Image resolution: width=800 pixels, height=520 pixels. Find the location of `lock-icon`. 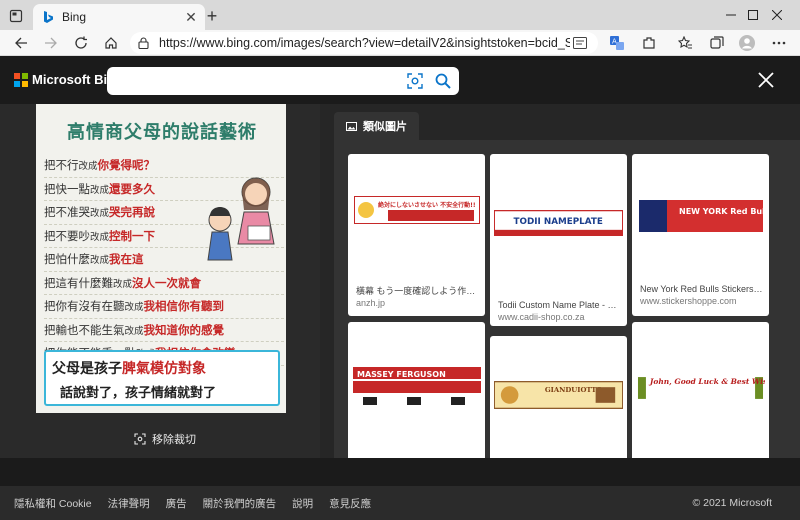

lock-icon is located at coordinates (143, 43).